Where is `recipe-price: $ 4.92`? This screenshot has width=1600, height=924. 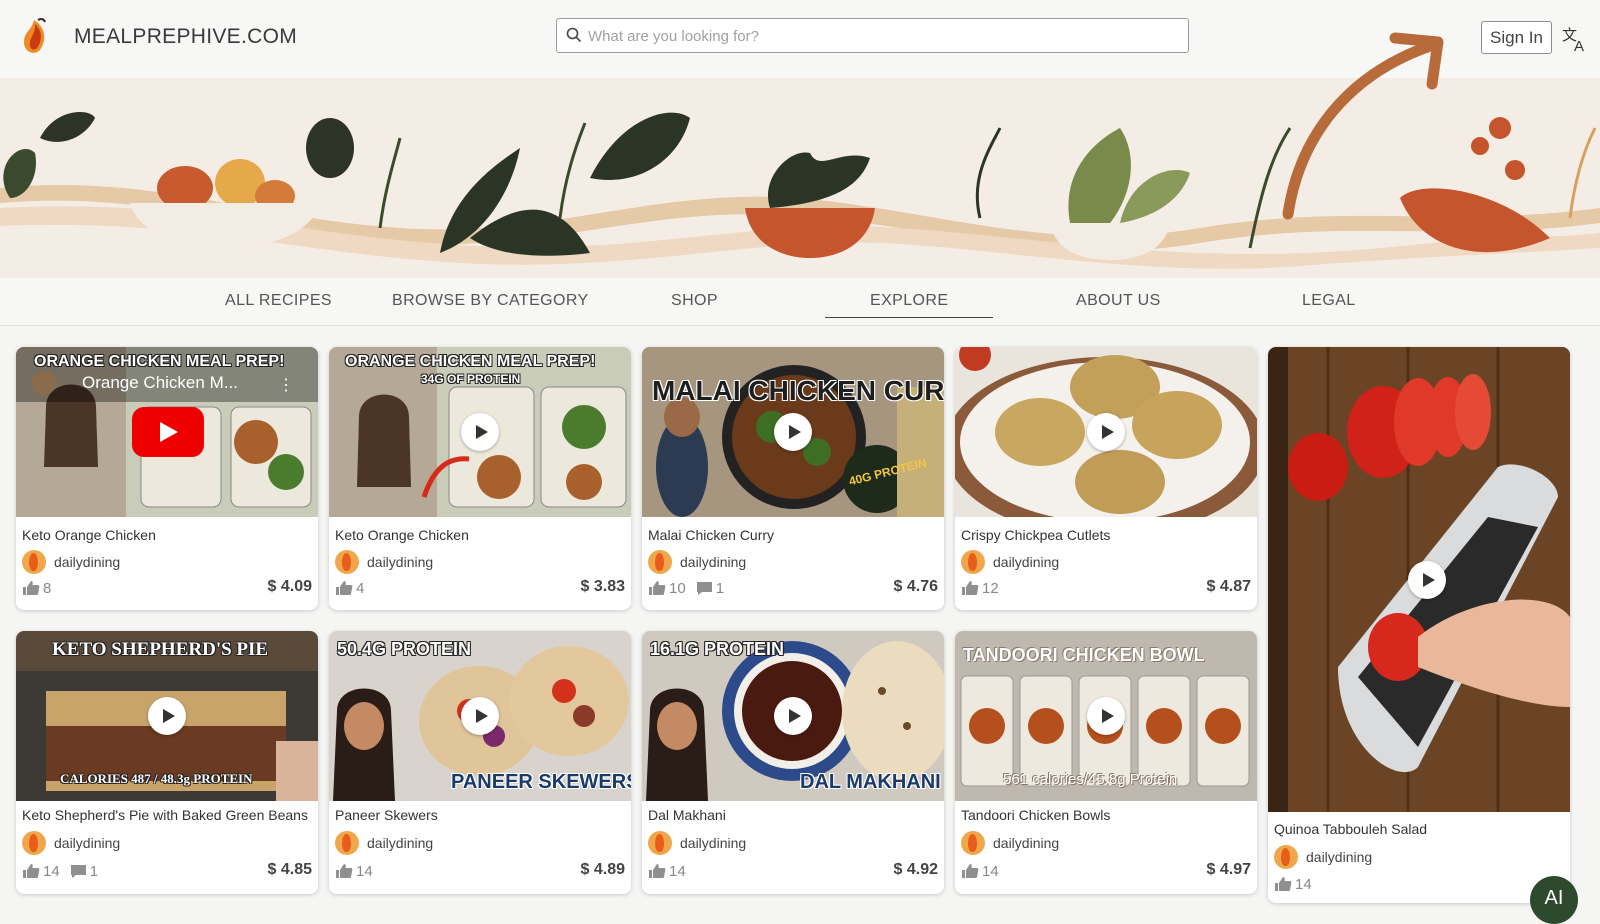 recipe-price: $ 4.92 is located at coordinates (915, 869).